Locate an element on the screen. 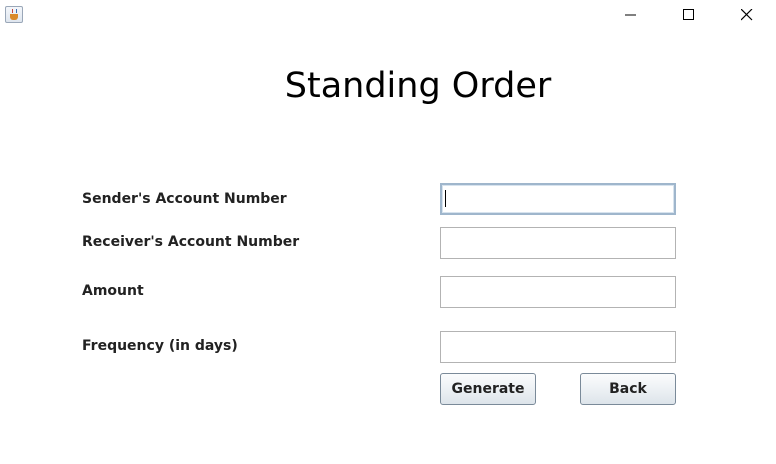 The width and height of the screenshot is (776, 464). maximize-icon is located at coordinates (688, 14).